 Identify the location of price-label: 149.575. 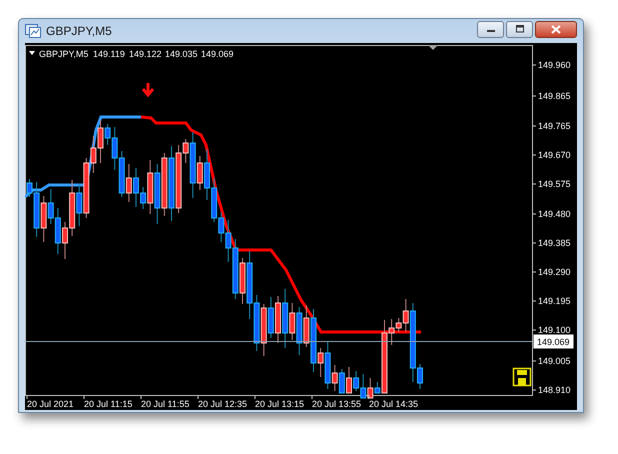
(554, 184).